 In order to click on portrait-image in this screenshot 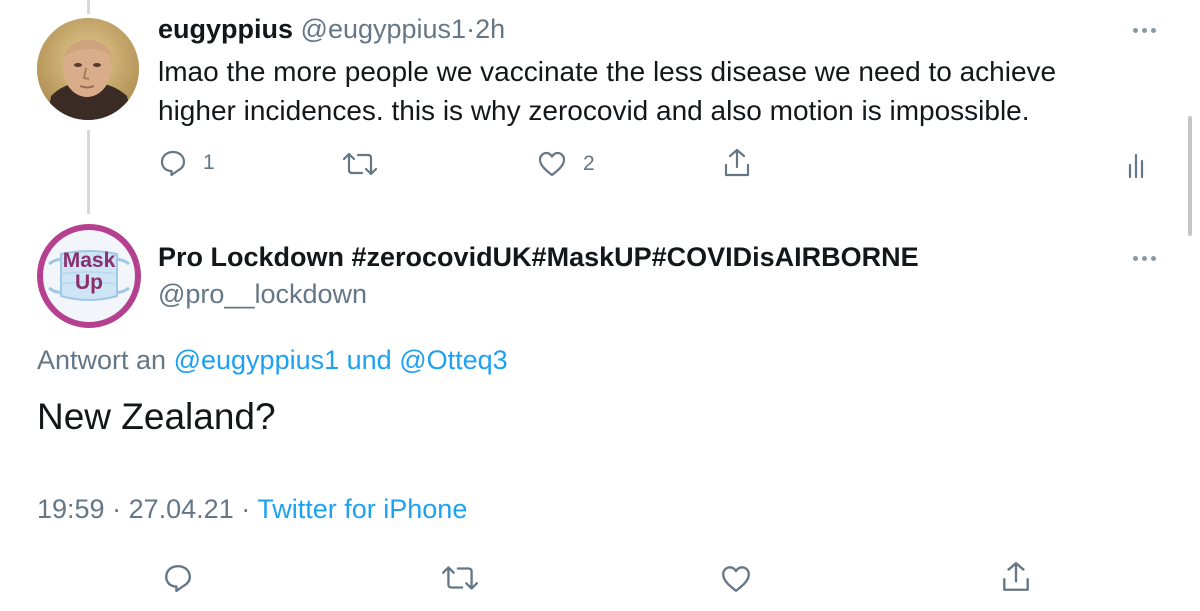, I will do `click(88, 69)`.